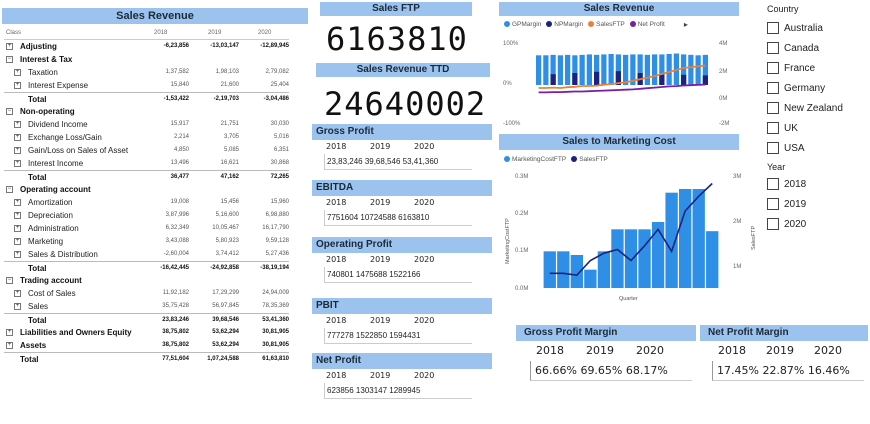 The width and height of the screenshot is (870, 424). I want to click on mini-table-values: 777278 1522850 1594431, so click(398, 336).